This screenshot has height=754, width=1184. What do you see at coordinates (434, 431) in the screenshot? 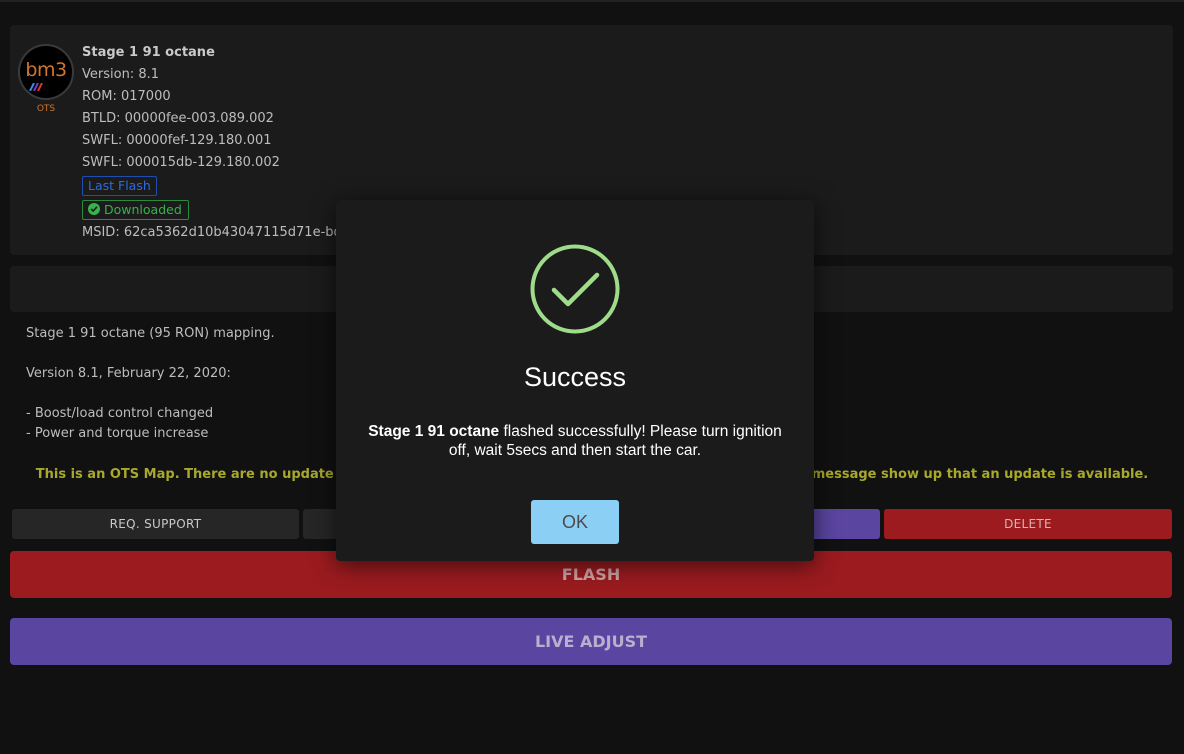
I see `dialog-map-name: Stage 1 91 octane` at bounding box center [434, 431].